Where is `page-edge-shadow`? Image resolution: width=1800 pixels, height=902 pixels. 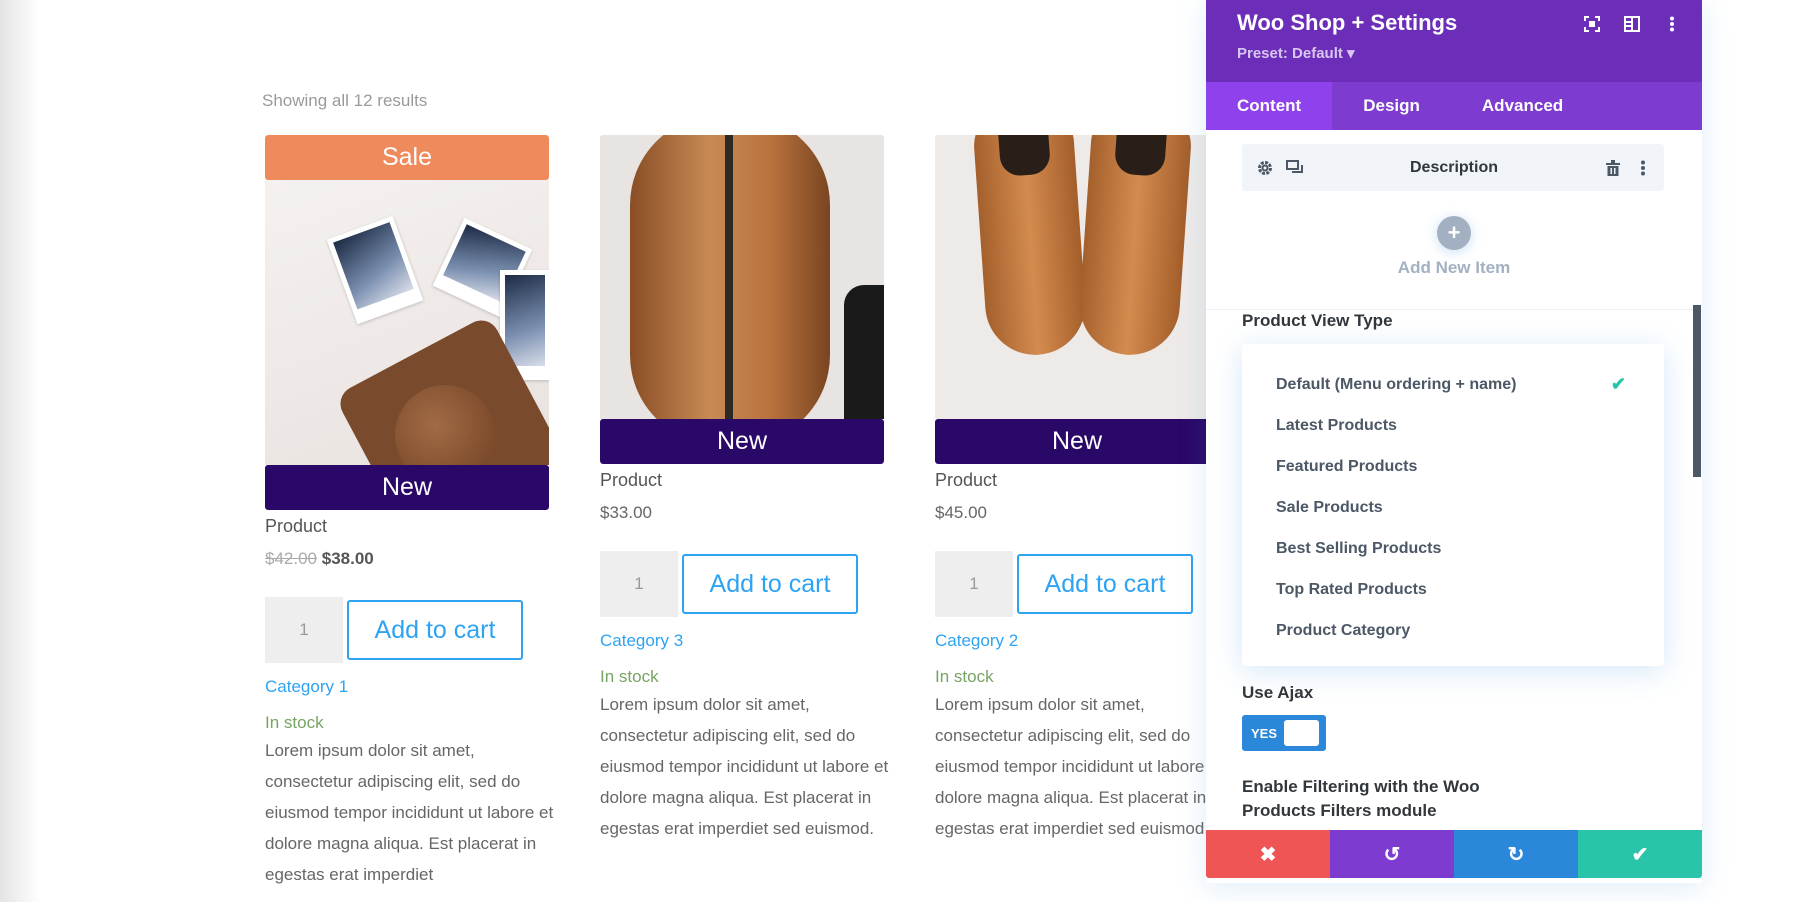 page-edge-shadow is located at coordinates (20, 451).